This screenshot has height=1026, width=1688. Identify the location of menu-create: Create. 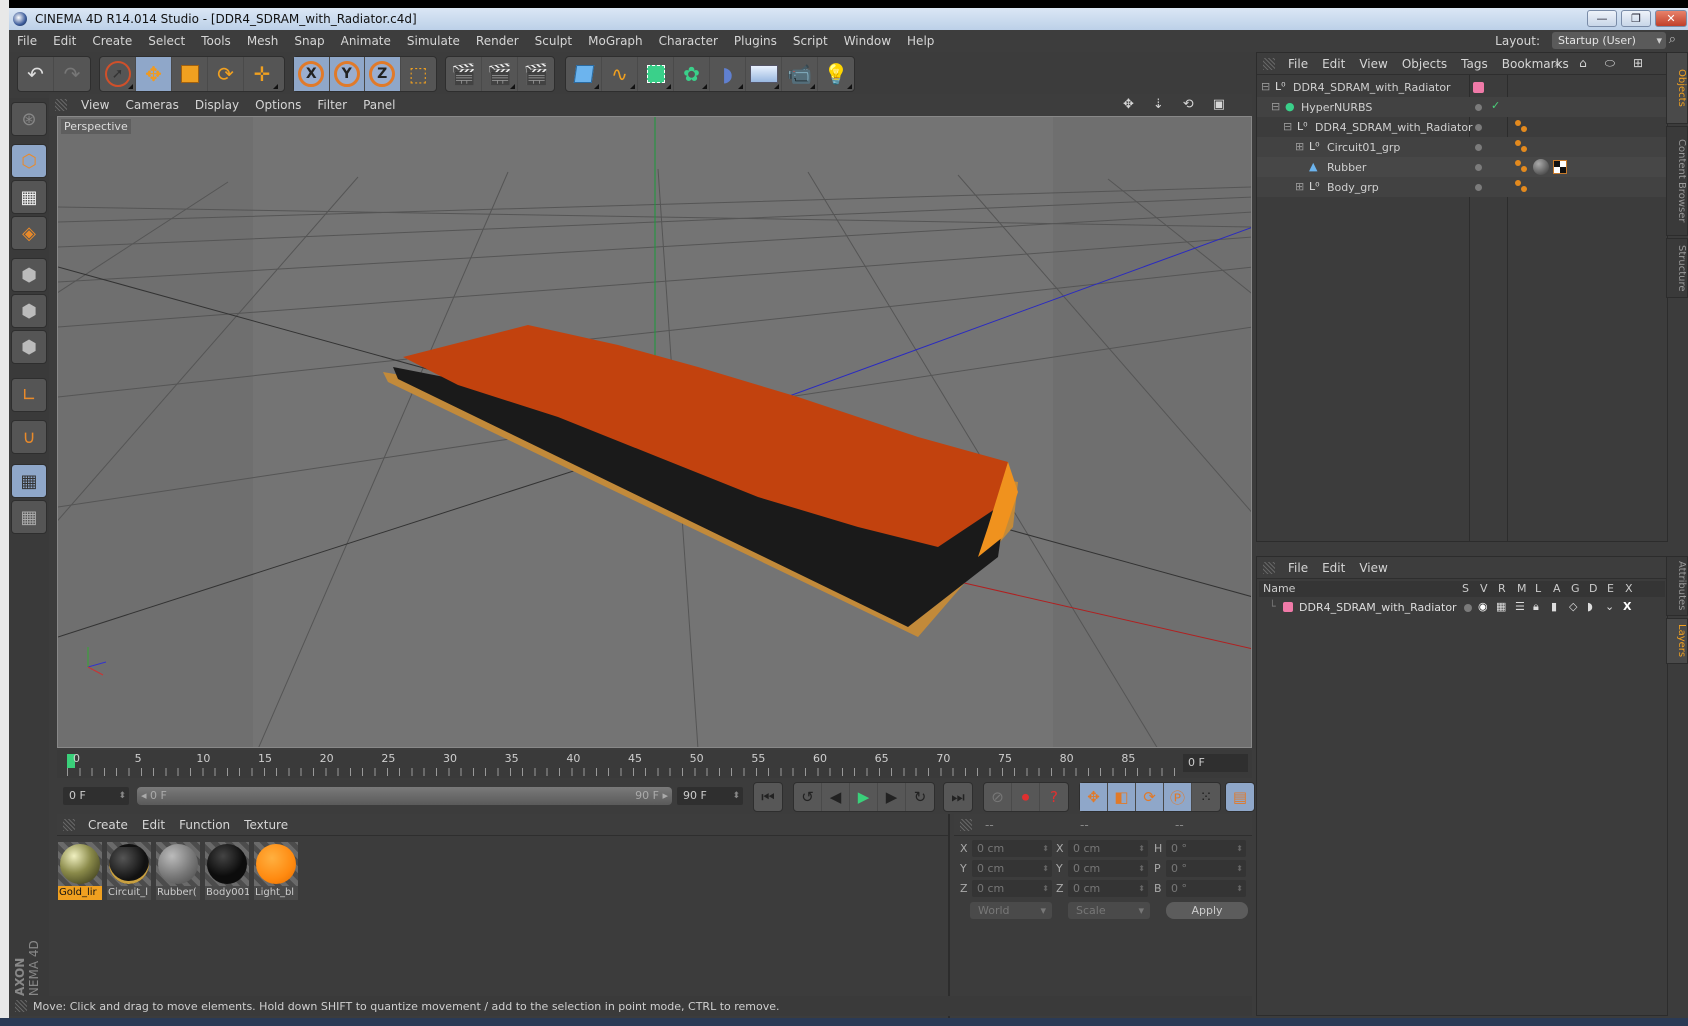
(112, 41).